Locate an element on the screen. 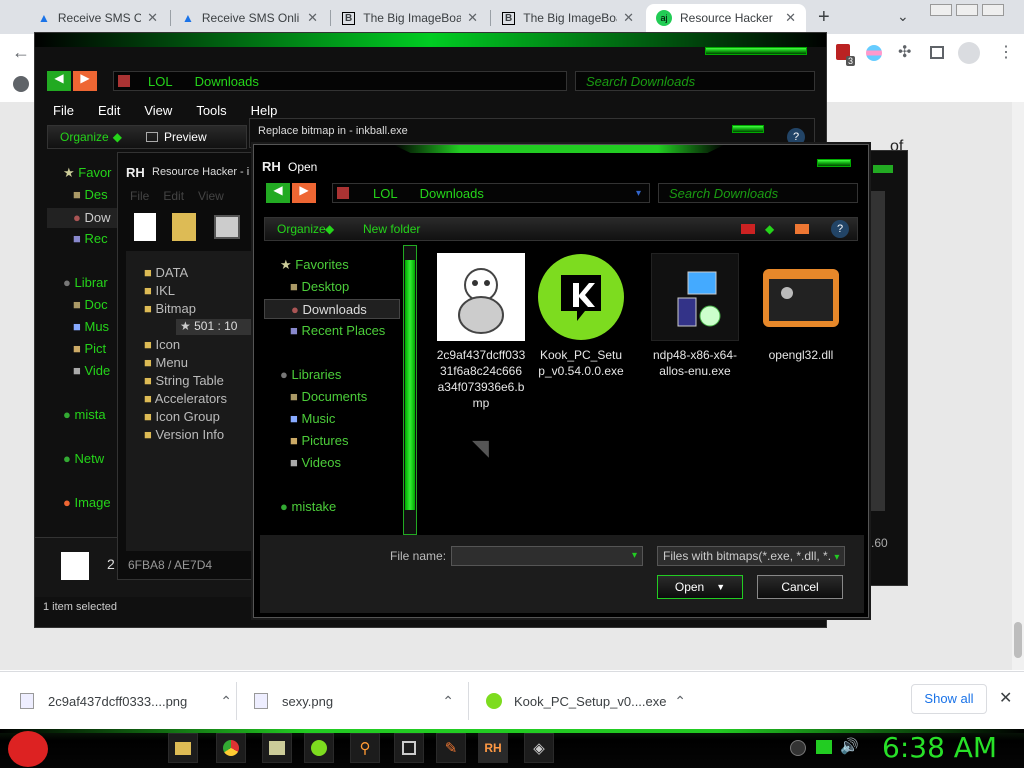 The height and width of the screenshot is (768, 1024). tree-item-icon: ■ Icon is located at coordinates (162, 344).